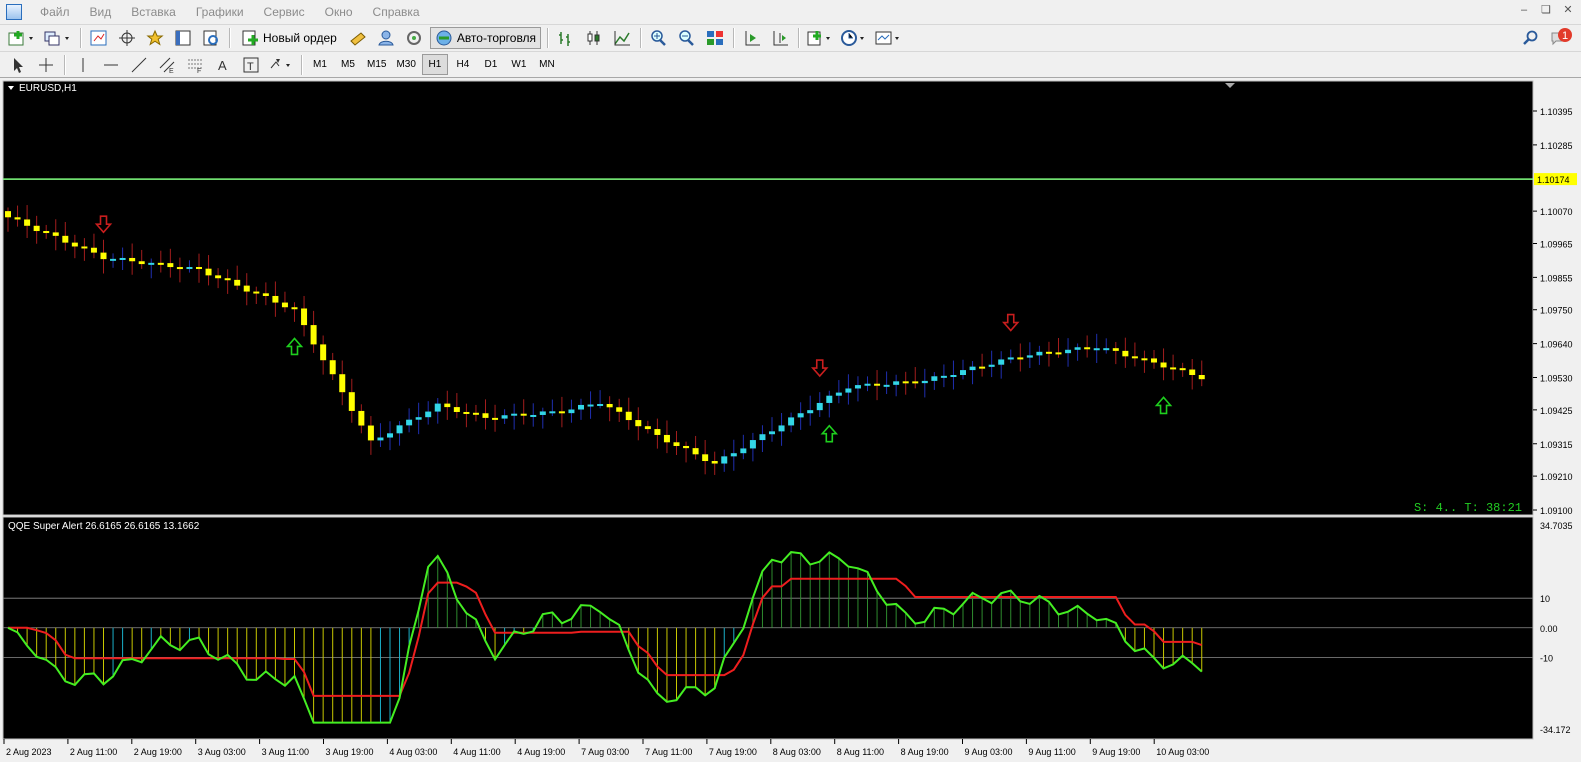  I want to click on time-tick-label: 10 Aug 03:00, so click(1182, 752).